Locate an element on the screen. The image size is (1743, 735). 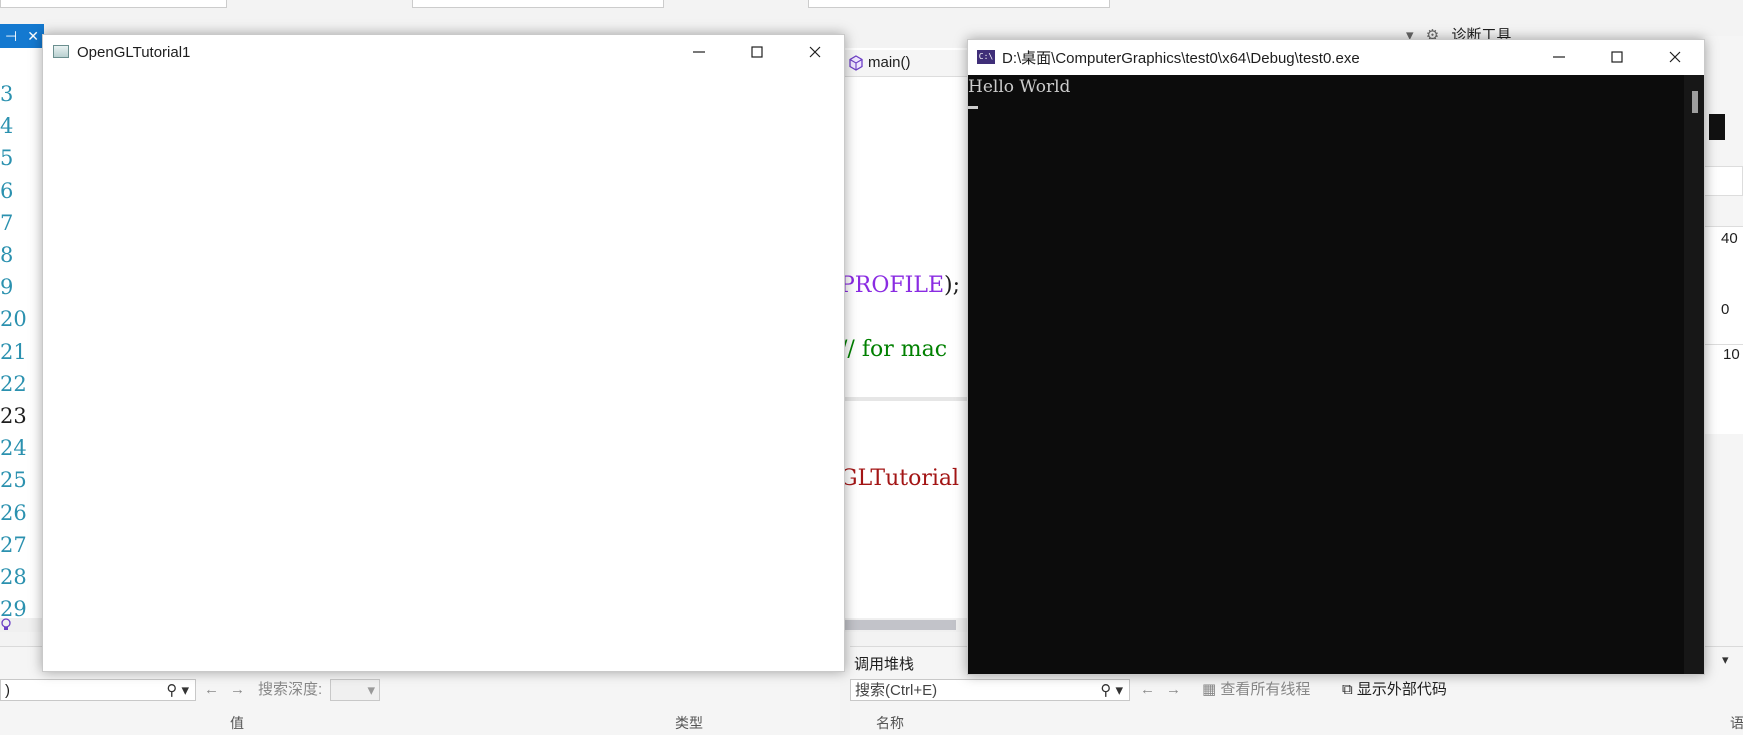
line-number: 24 is located at coordinates (13, 448).